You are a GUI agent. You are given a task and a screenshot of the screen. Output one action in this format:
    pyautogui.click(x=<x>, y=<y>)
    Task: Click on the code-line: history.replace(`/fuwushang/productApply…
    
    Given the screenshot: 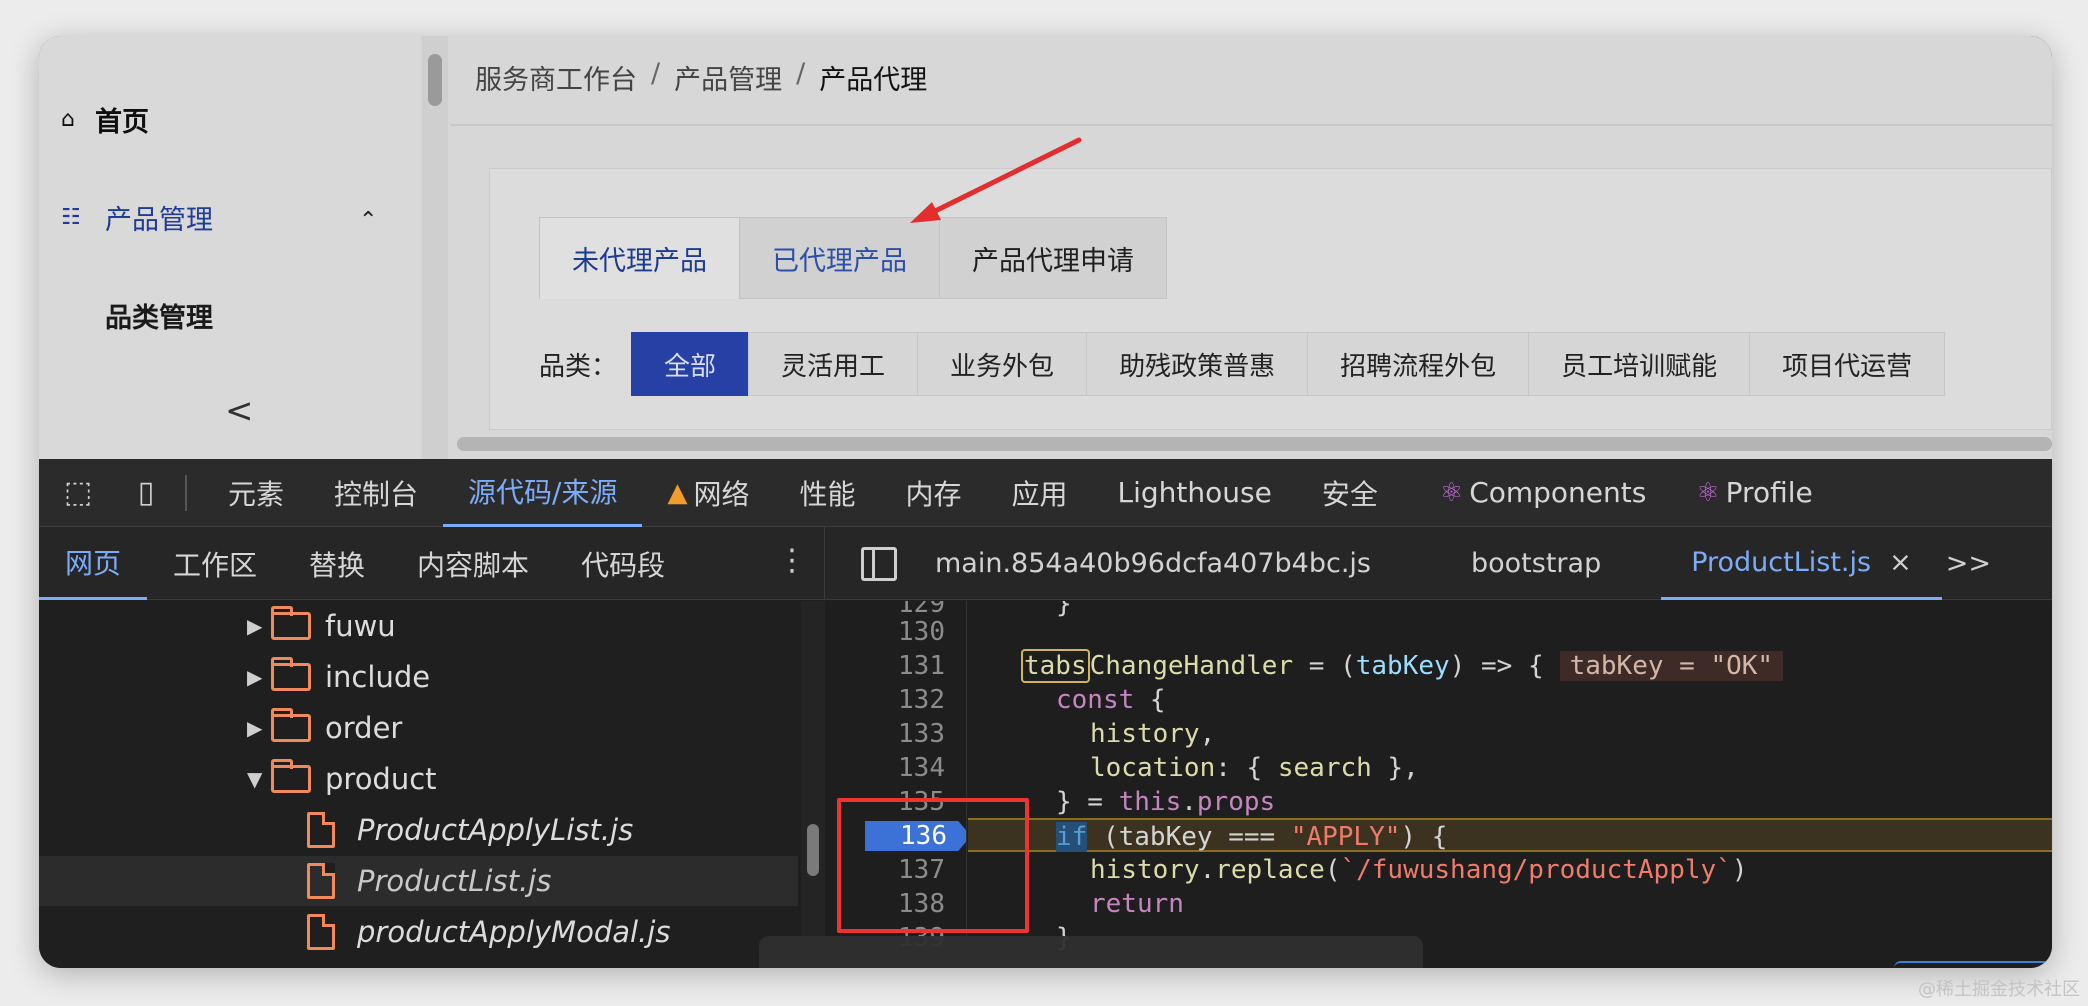 What is the action you would take?
    pyautogui.click(x=1510, y=870)
    